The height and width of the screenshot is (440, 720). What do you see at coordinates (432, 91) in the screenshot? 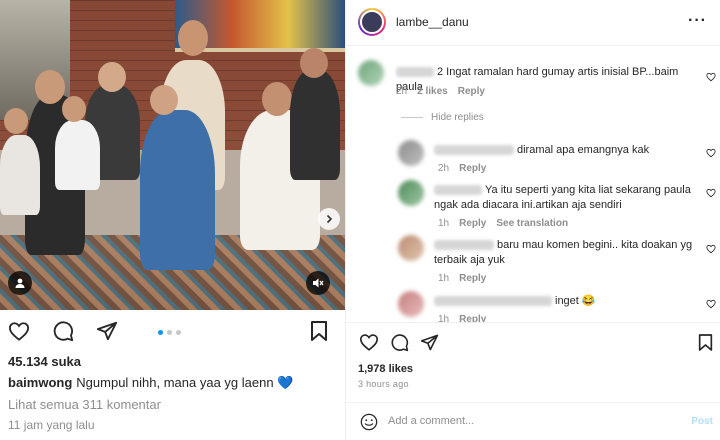
I see `comment-likes: 2 likes` at bounding box center [432, 91].